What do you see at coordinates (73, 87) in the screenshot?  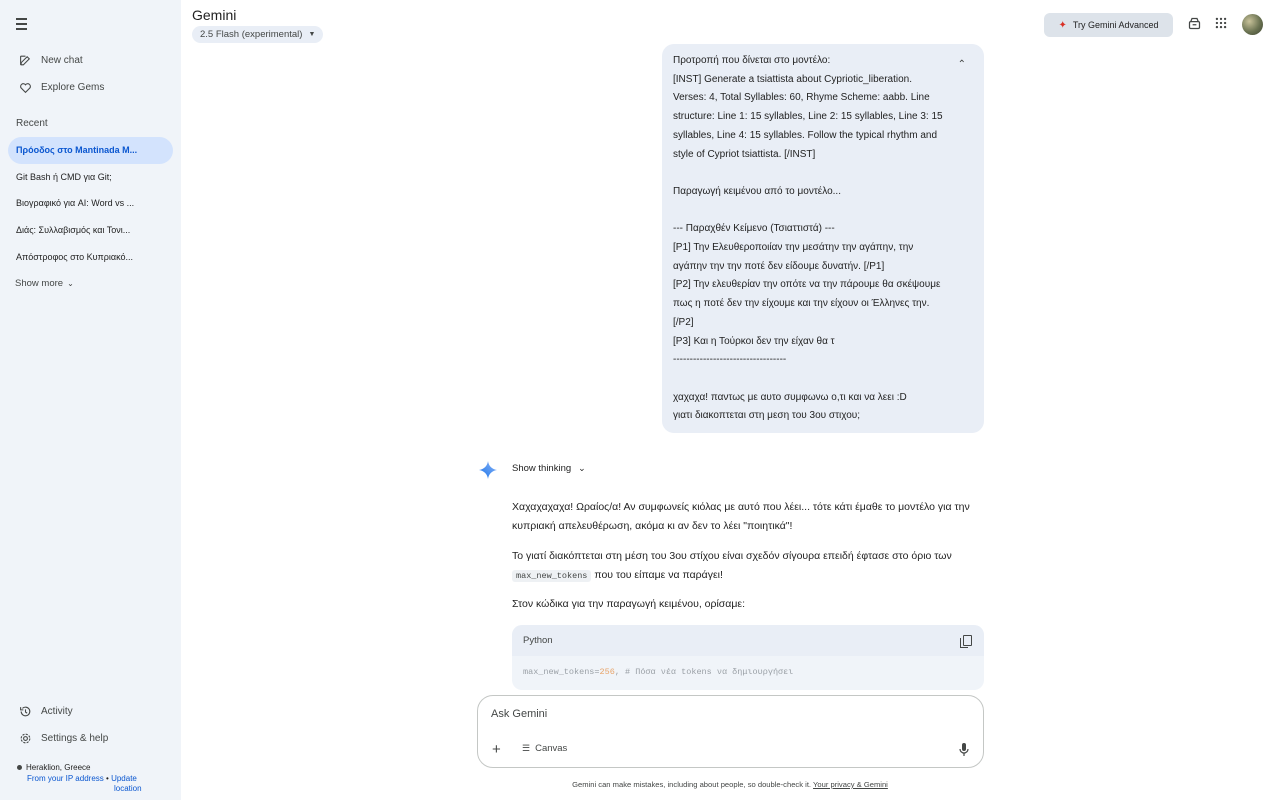 I see `explore-gems-label: Explore Gems` at bounding box center [73, 87].